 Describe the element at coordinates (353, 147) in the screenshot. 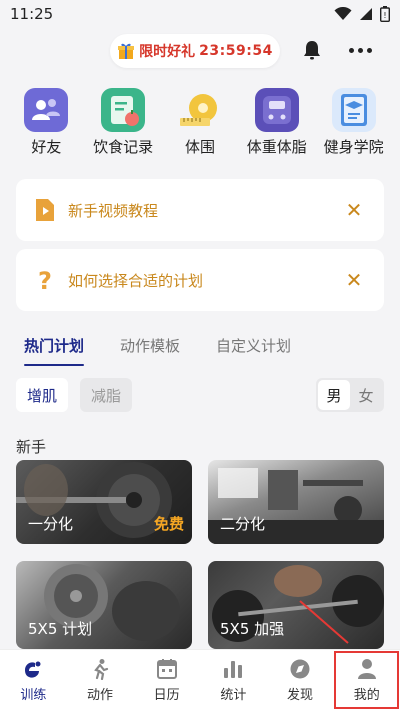

I see `shortcut-label: 健身学院` at that location.